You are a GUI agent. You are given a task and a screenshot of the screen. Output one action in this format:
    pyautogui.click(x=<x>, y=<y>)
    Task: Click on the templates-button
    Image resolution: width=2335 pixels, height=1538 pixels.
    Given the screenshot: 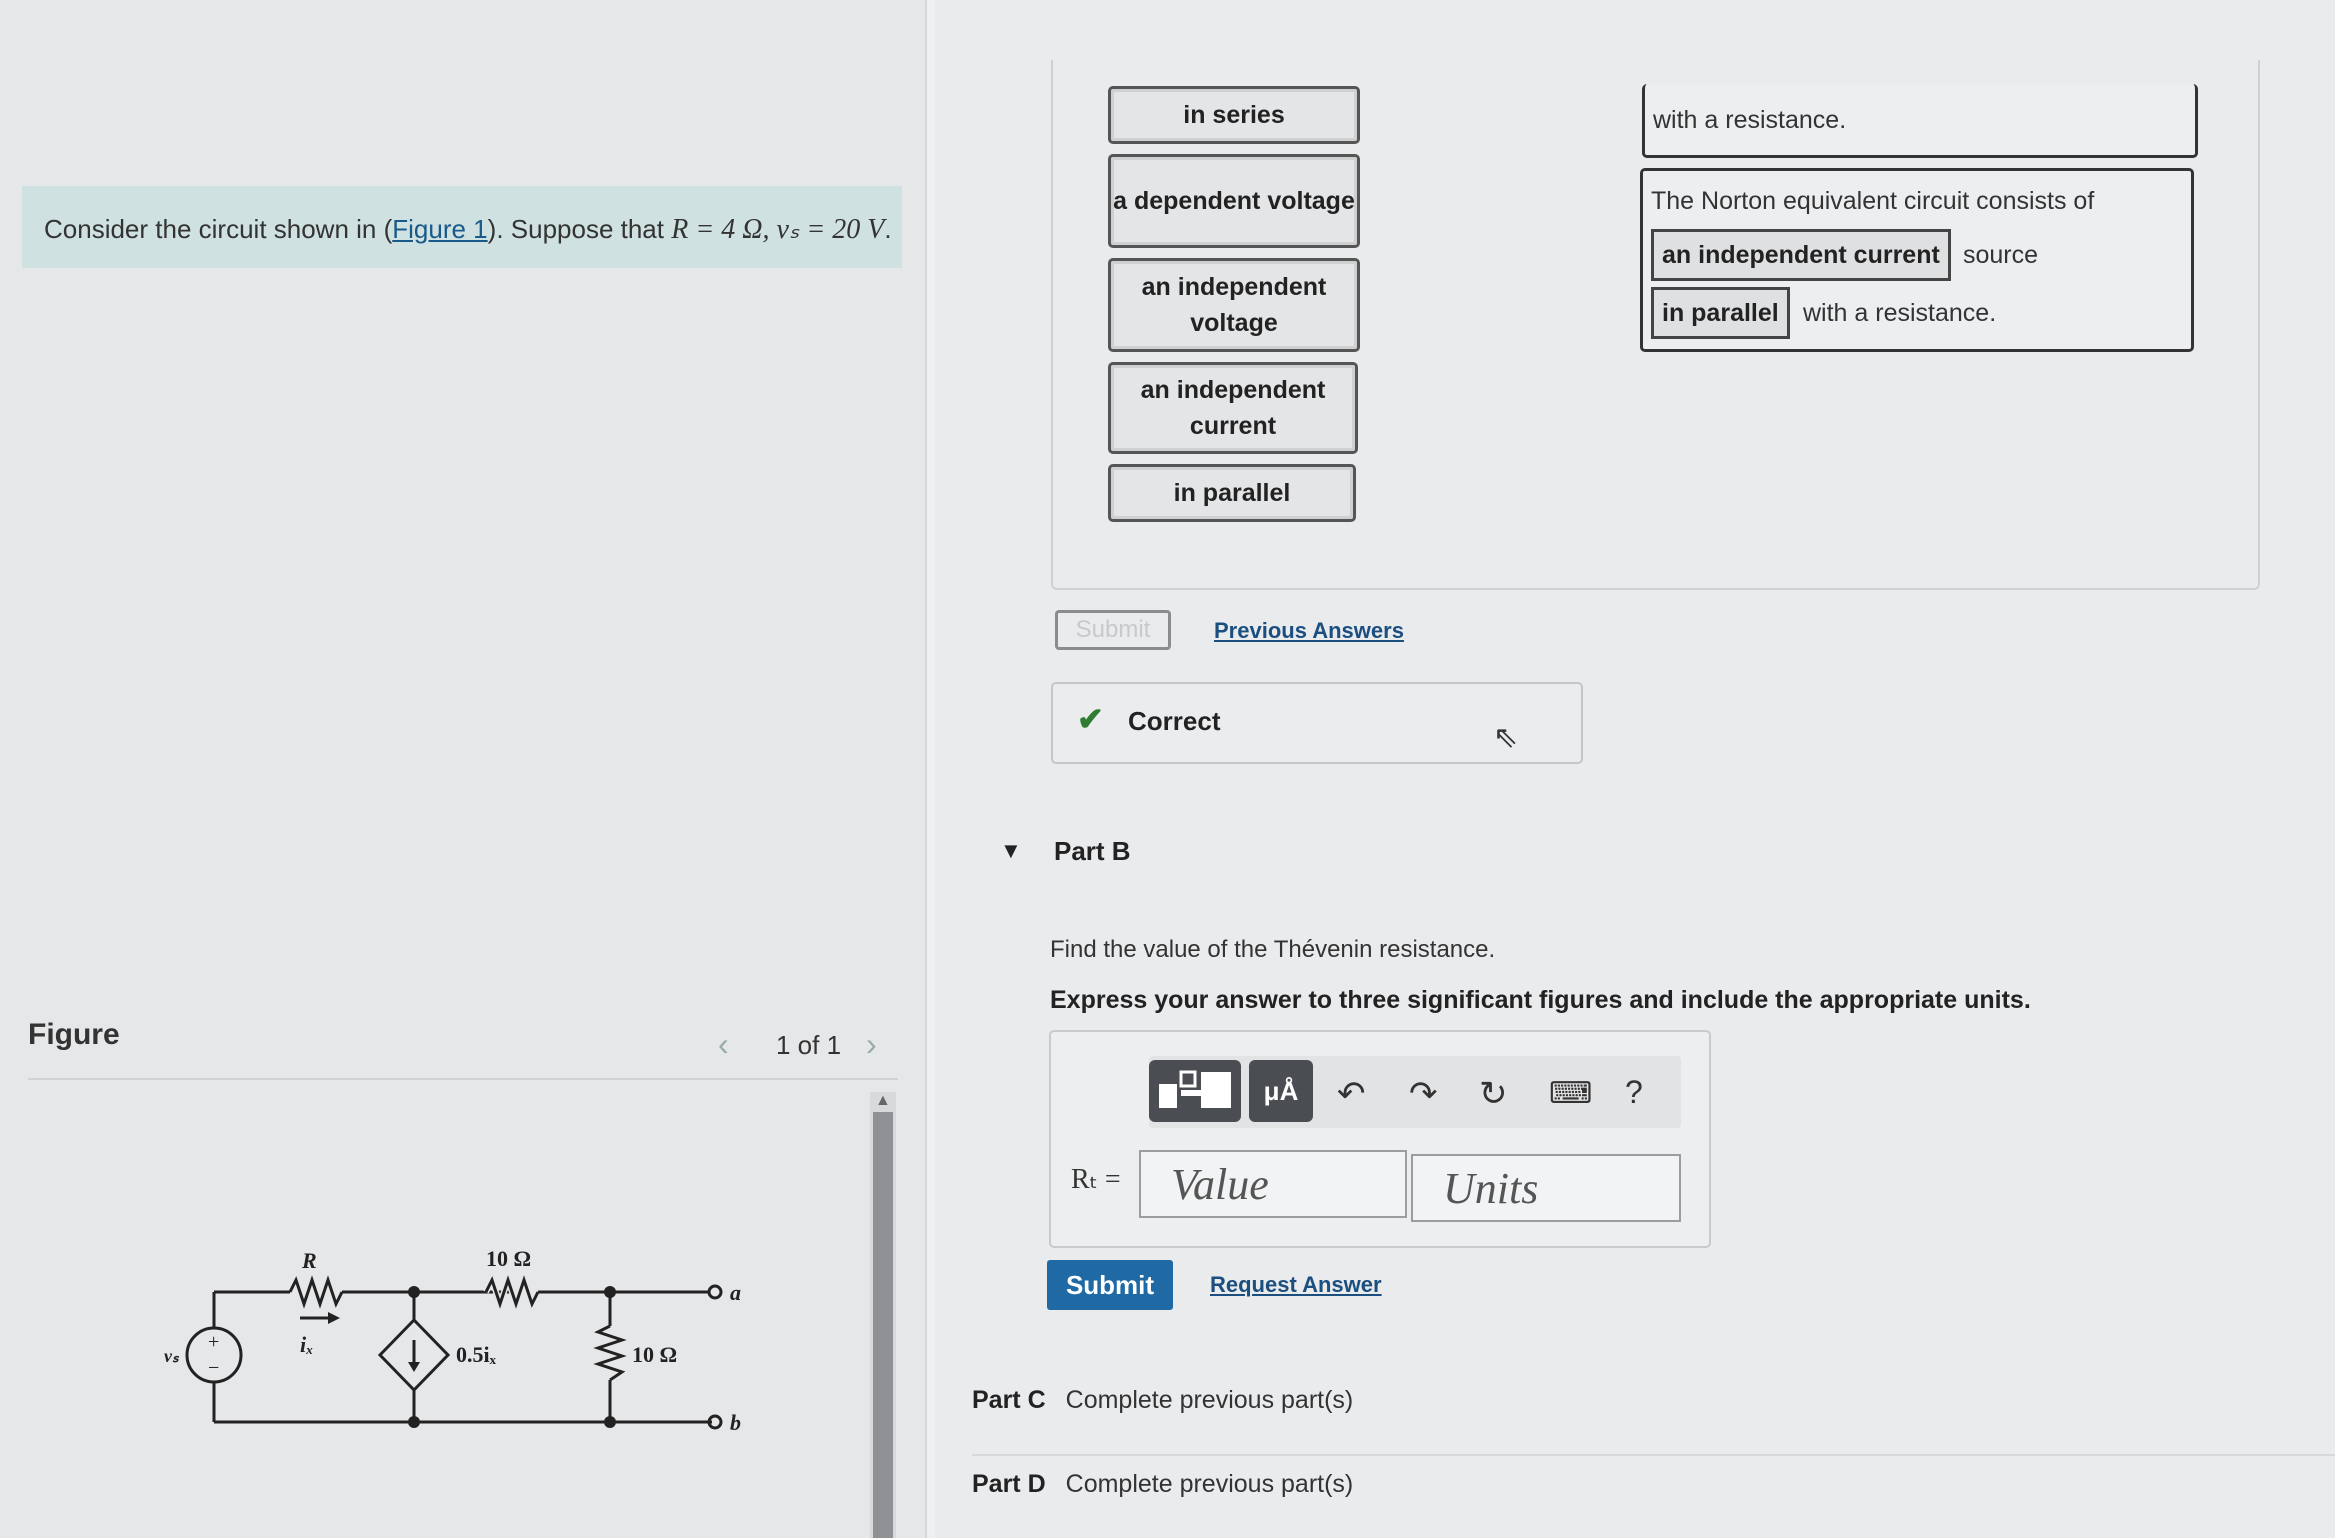 What is the action you would take?
    pyautogui.click(x=1195, y=1091)
    